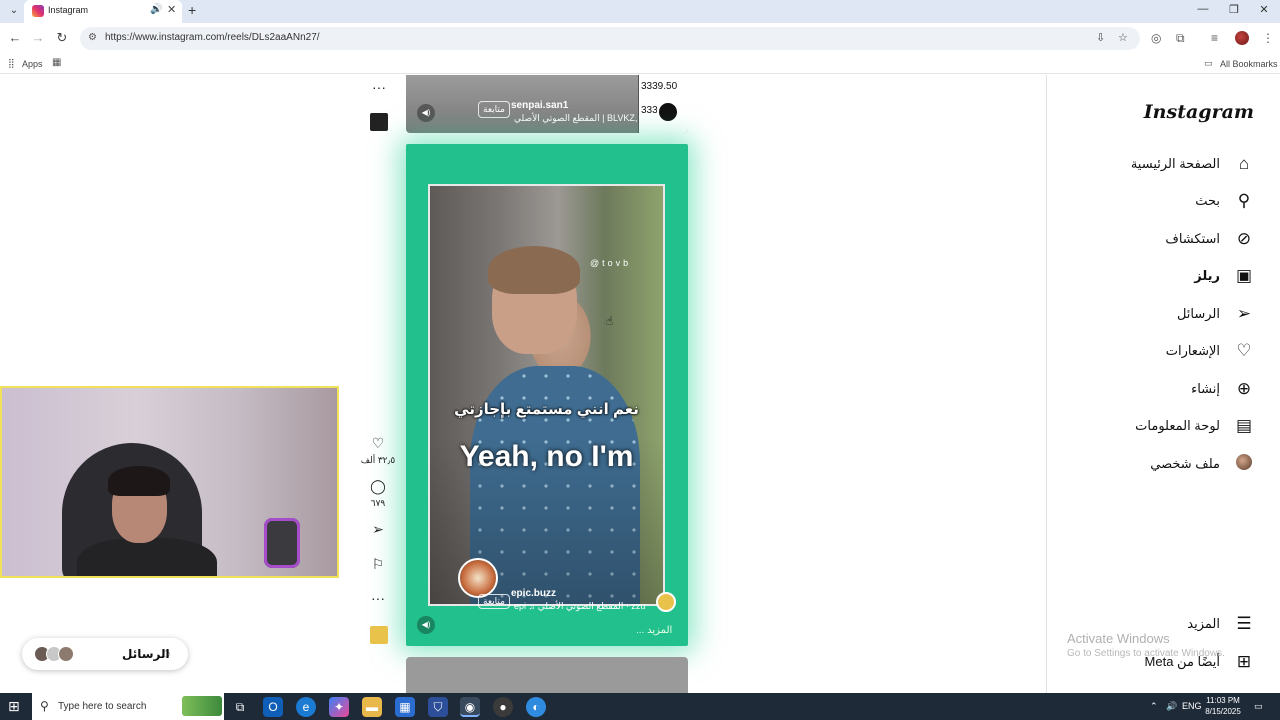 This screenshot has width=1280, height=720. Describe the element at coordinates (62, 38) in the screenshot. I see `reload-icon: ↻` at that location.